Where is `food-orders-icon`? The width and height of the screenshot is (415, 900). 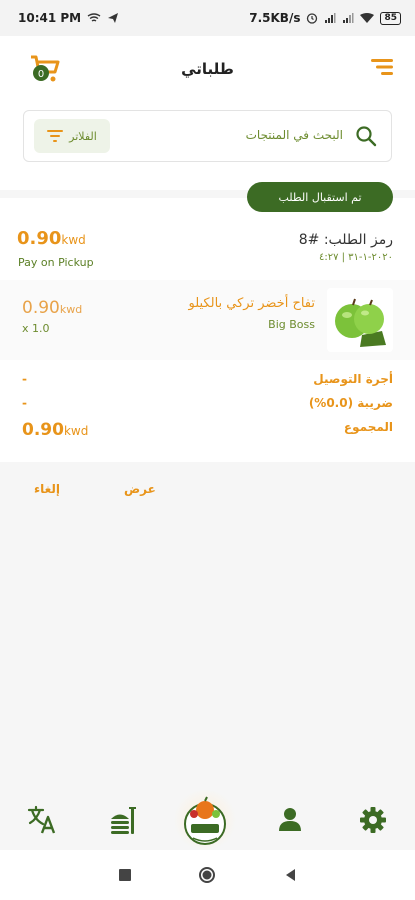 food-orders-icon is located at coordinates (123, 820).